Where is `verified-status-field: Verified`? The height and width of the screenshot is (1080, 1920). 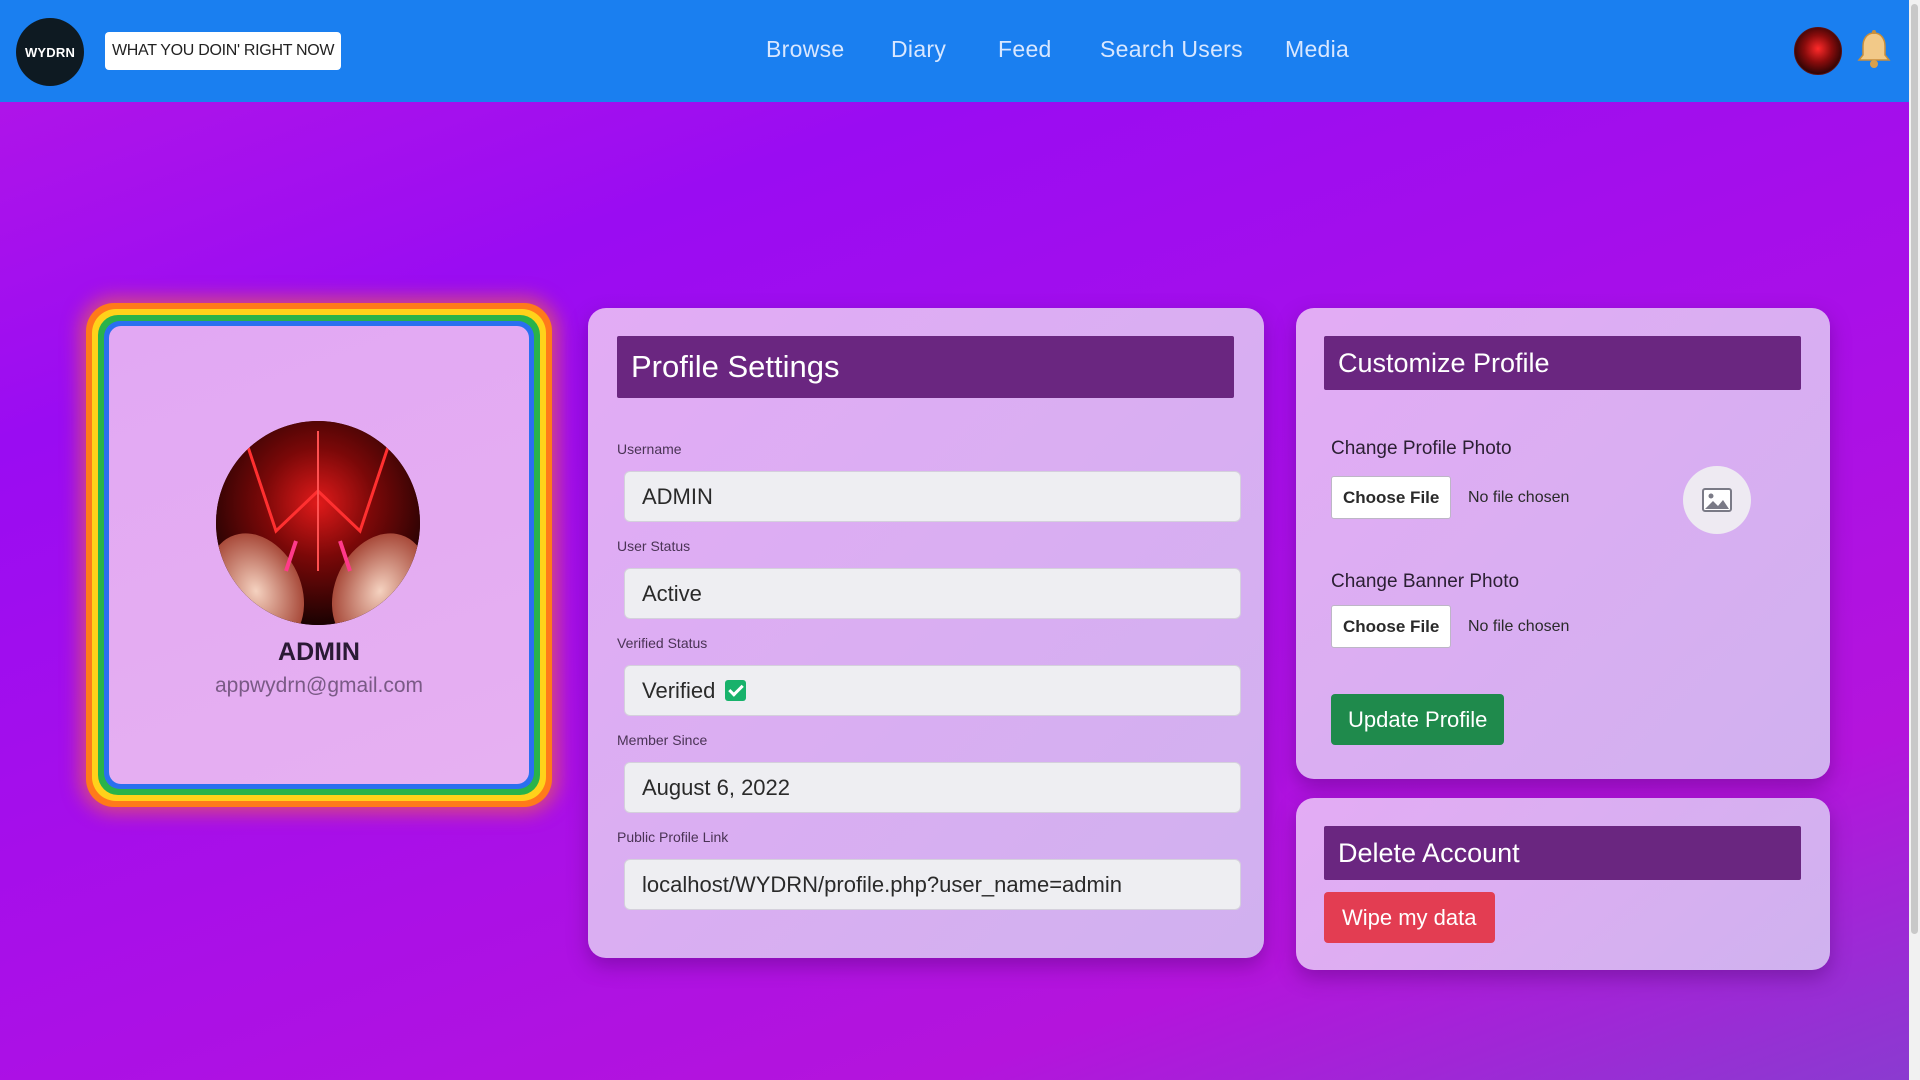
verified-status-field: Verified is located at coordinates (932, 690).